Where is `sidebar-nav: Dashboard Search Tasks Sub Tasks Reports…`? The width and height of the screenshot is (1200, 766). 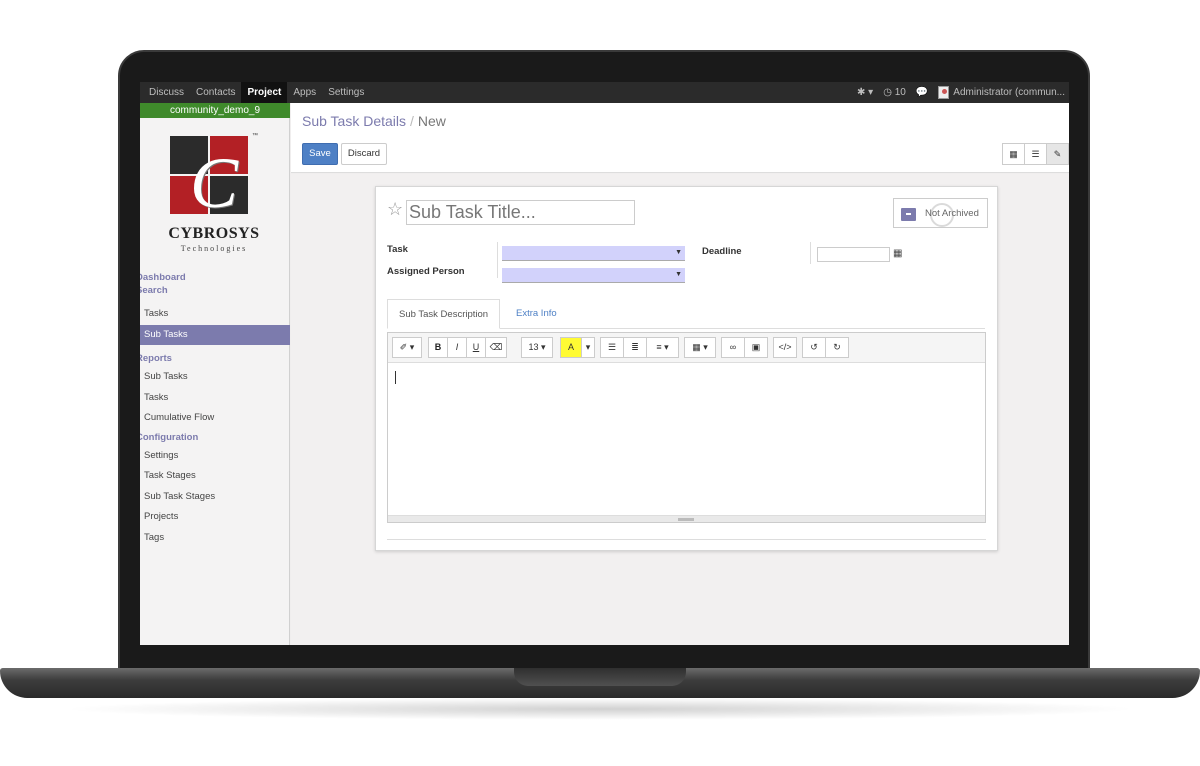 sidebar-nav: Dashboard Search Tasks Sub Tasks Reports… is located at coordinates (215, 409).